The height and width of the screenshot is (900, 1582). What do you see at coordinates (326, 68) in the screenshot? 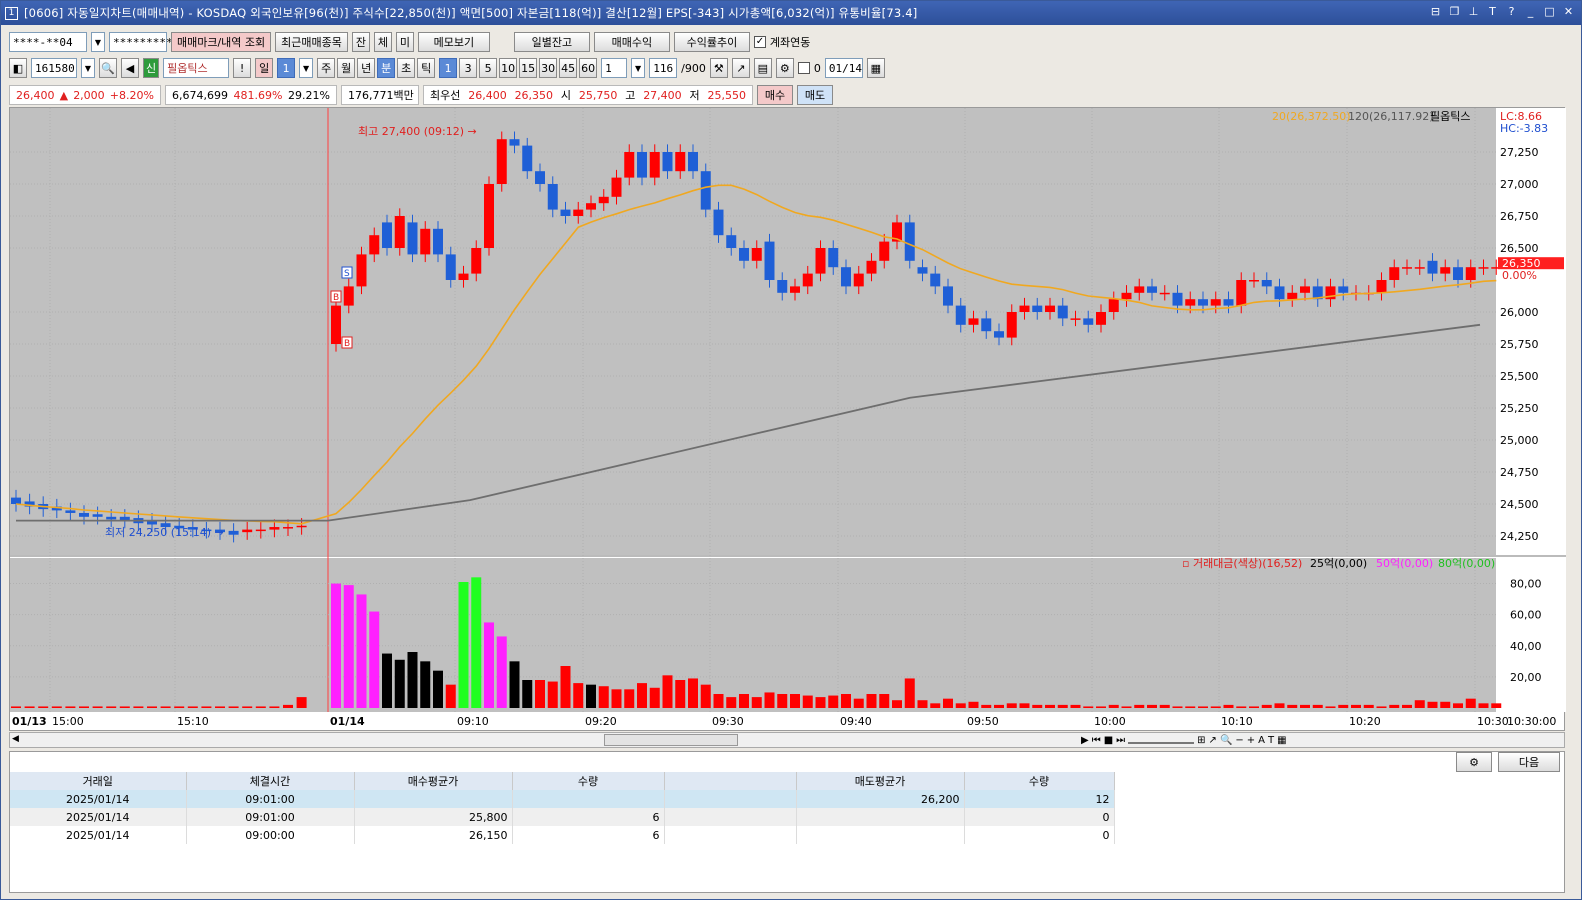
I see `period-button-0: 주` at bounding box center [326, 68].